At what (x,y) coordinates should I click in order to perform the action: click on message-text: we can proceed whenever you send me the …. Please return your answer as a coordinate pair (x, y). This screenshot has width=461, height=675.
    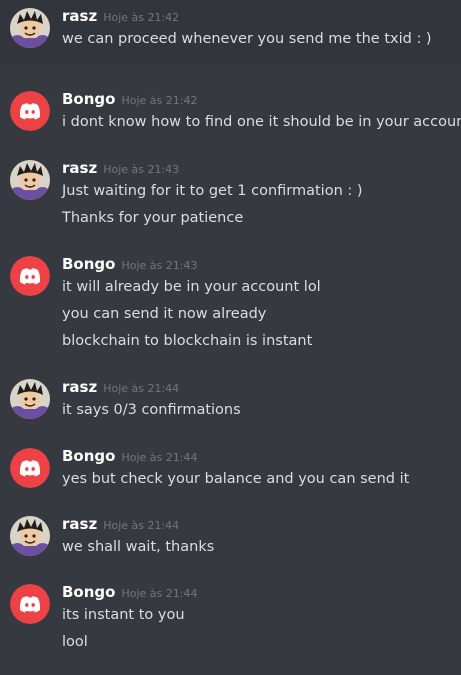
    Looking at the image, I should click on (247, 39).